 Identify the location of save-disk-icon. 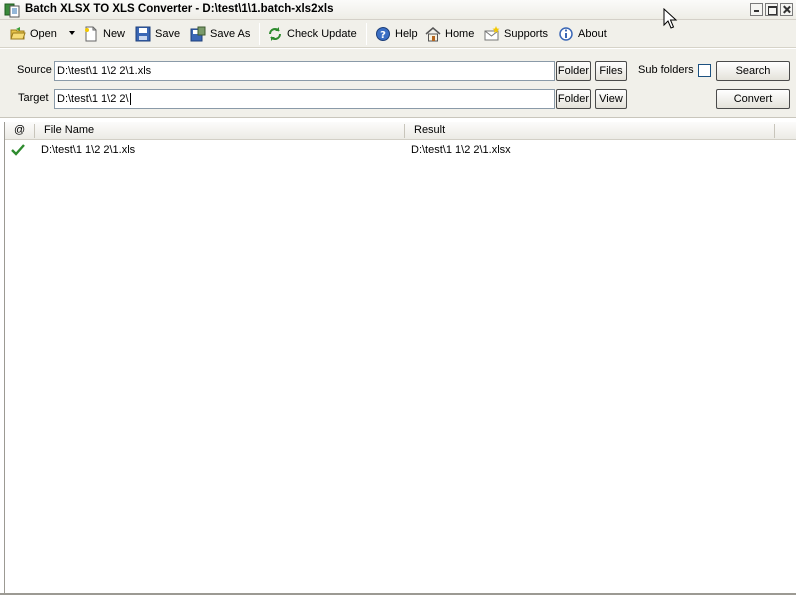
(143, 34).